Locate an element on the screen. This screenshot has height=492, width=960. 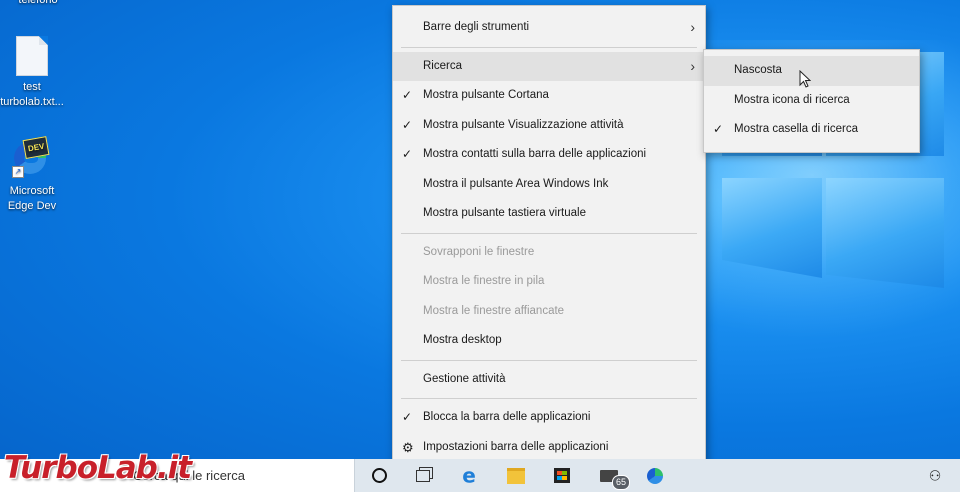
menu-item-label: Mostra il pulsante Area Windows Ink is located at coordinates (516, 183).